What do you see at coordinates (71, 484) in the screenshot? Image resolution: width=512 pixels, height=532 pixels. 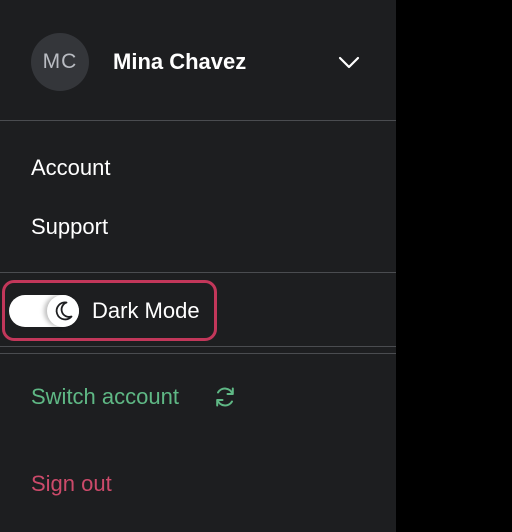 I see `sign-out-link: Sign out` at bounding box center [71, 484].